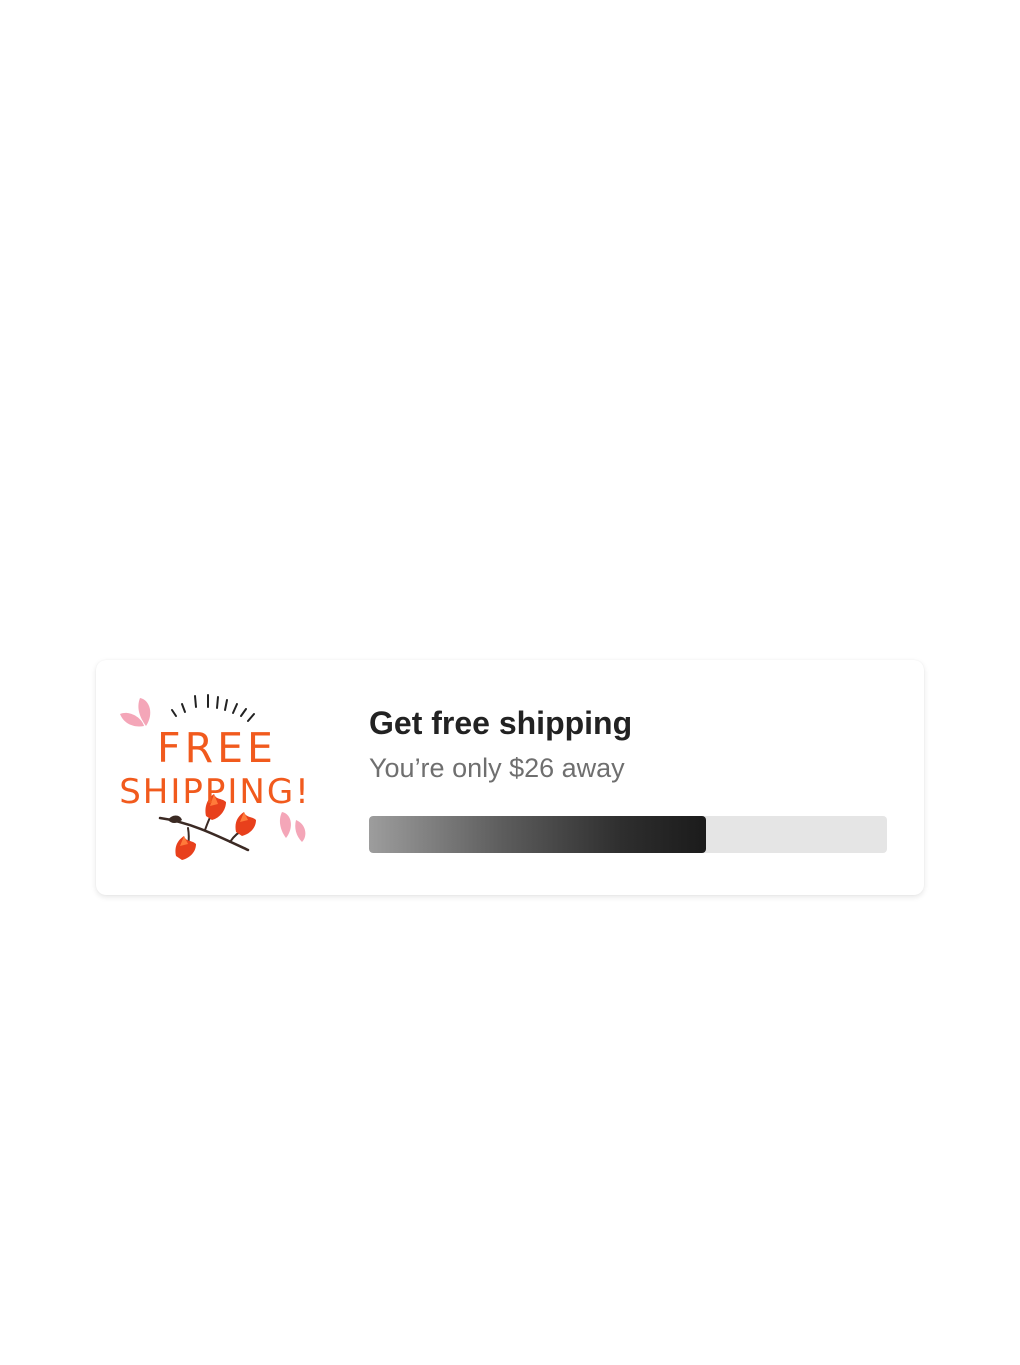  What do you see at coordinates (501, 723) in the screenshot?
I see `promo-title: Get free shipping` at bounding box center [501, 723].